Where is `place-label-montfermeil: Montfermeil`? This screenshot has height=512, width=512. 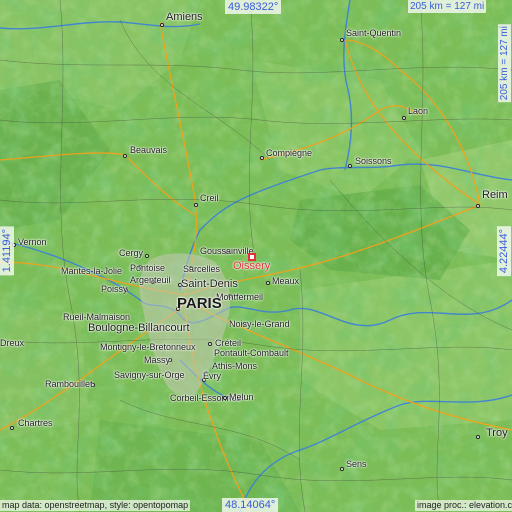 place-label-montfermeil: Montfermeil is located at coordinates (240, 297).